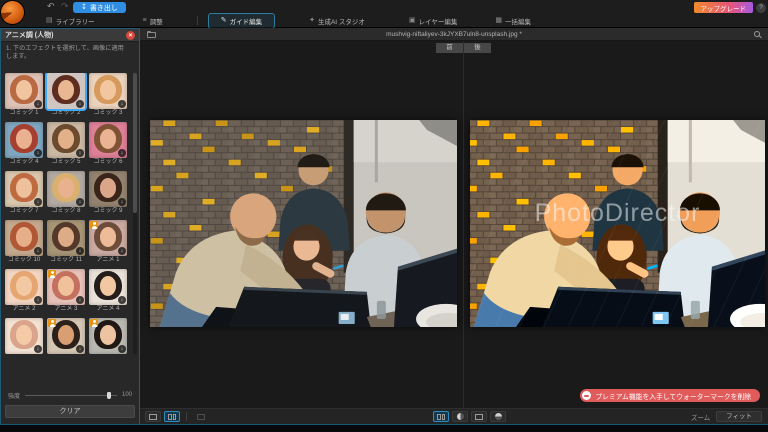 This screenshot has height=432, width=768. I want to click on effect-thumbnail: ↓ コミック 10, so click(24, 242).